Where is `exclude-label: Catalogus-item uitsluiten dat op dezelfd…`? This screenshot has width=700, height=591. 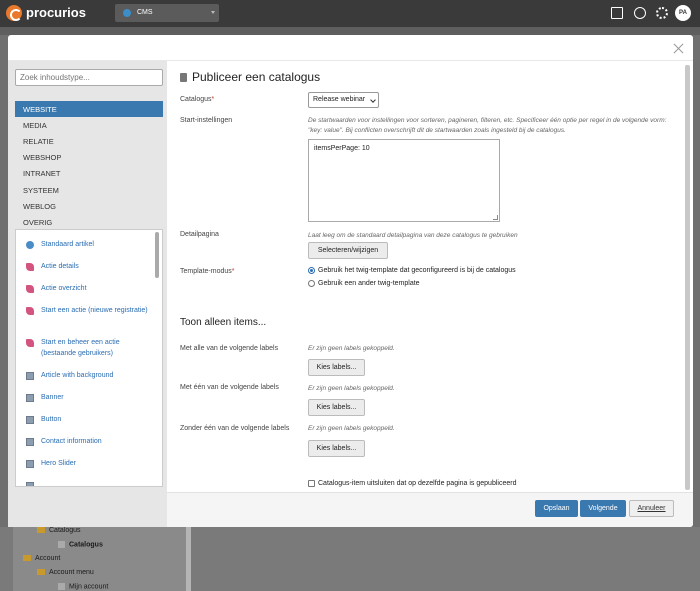 exclude-label: Catalogus-item uitsluiten dat op dezelfd… is located at coordinates (417, 483).